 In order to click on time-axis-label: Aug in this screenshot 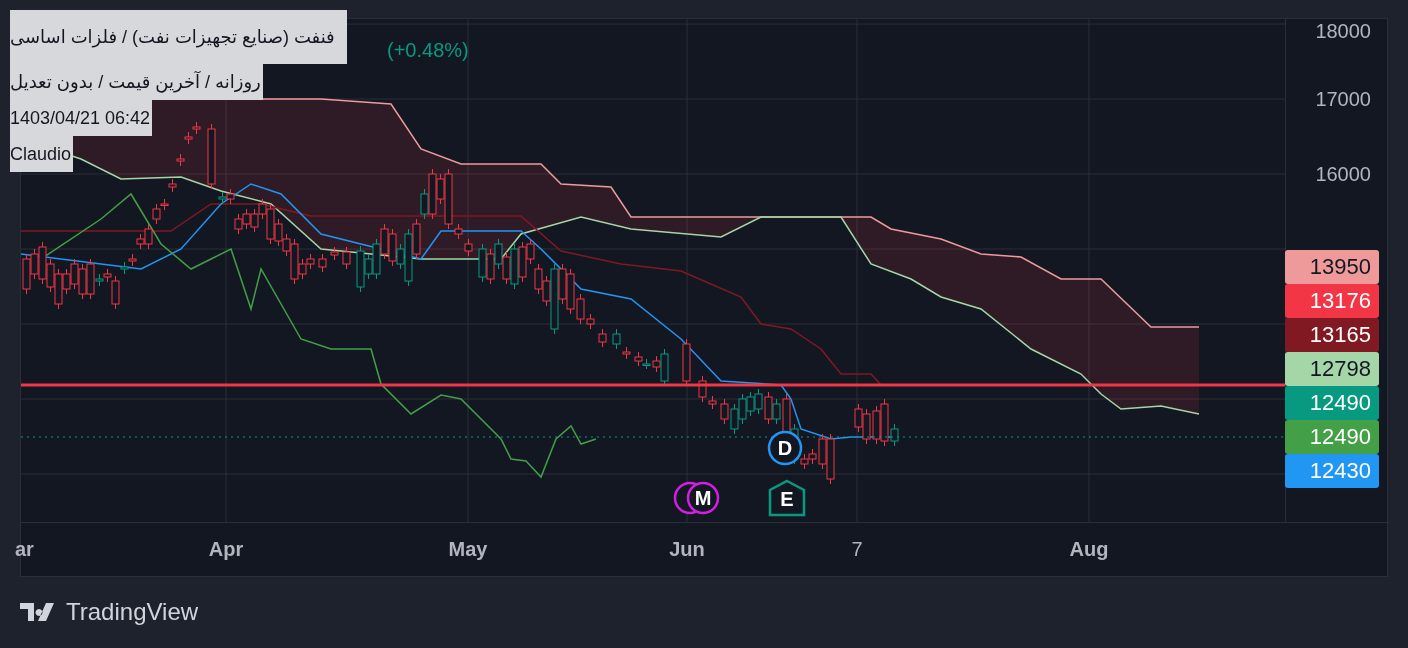, I will do `click(1089, 549)`.